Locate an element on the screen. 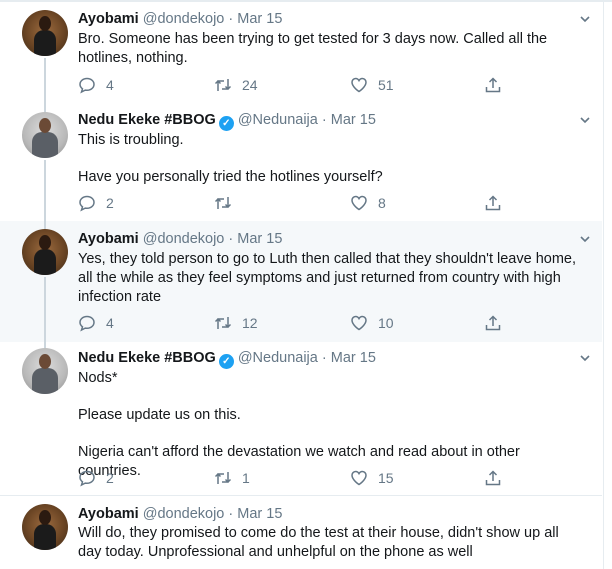 The height and width of the screenshot is (569, 612). like-button: 8 is located at coordinates (368, 203).